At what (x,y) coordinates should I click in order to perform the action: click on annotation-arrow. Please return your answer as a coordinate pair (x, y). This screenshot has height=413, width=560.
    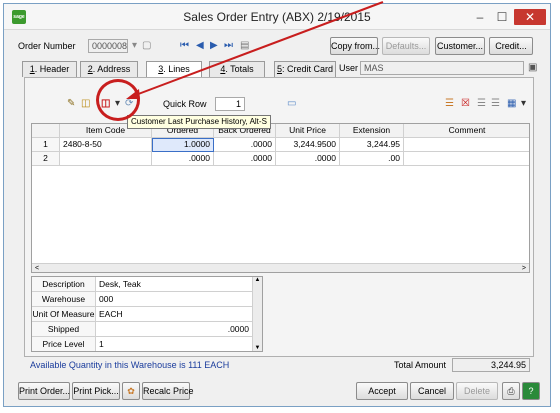
    Looking at the image, I should click on (255, 50).